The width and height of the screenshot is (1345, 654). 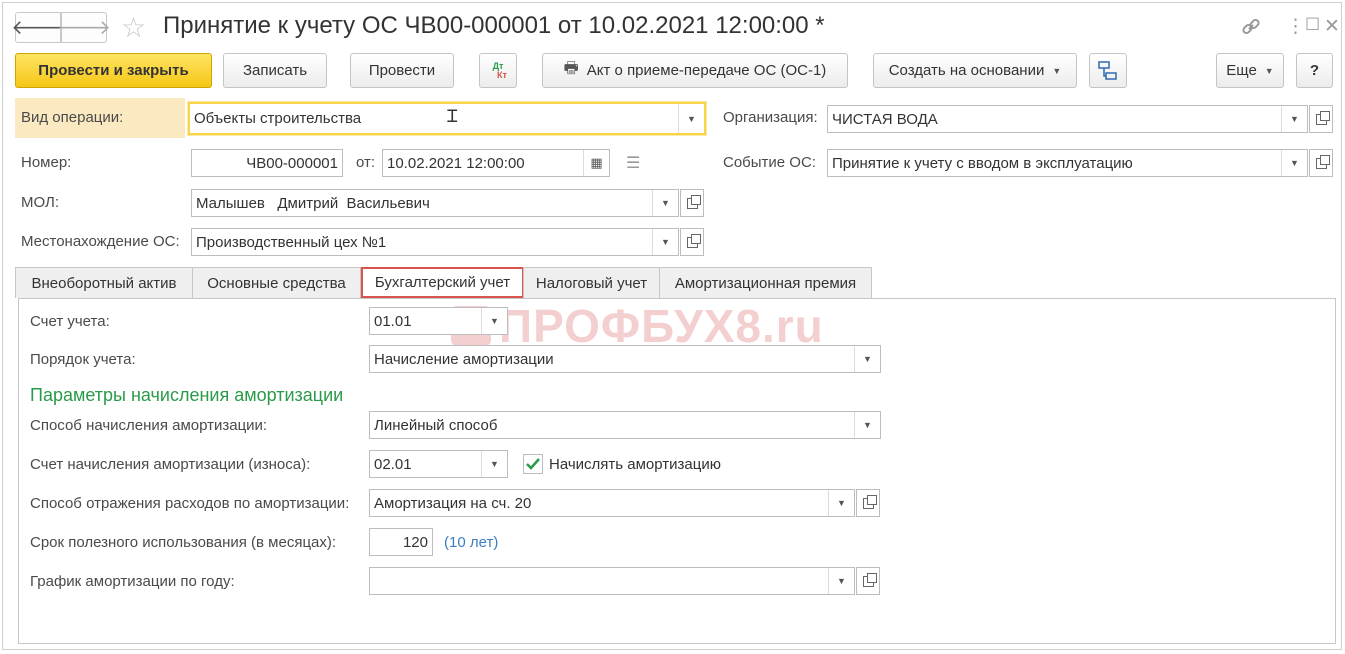 What do you see at coordinates (170, 464) in the screenshot?
I see `depr-account-label: Счет начисления амортизации (износа):` at bounding box center [170, 464].